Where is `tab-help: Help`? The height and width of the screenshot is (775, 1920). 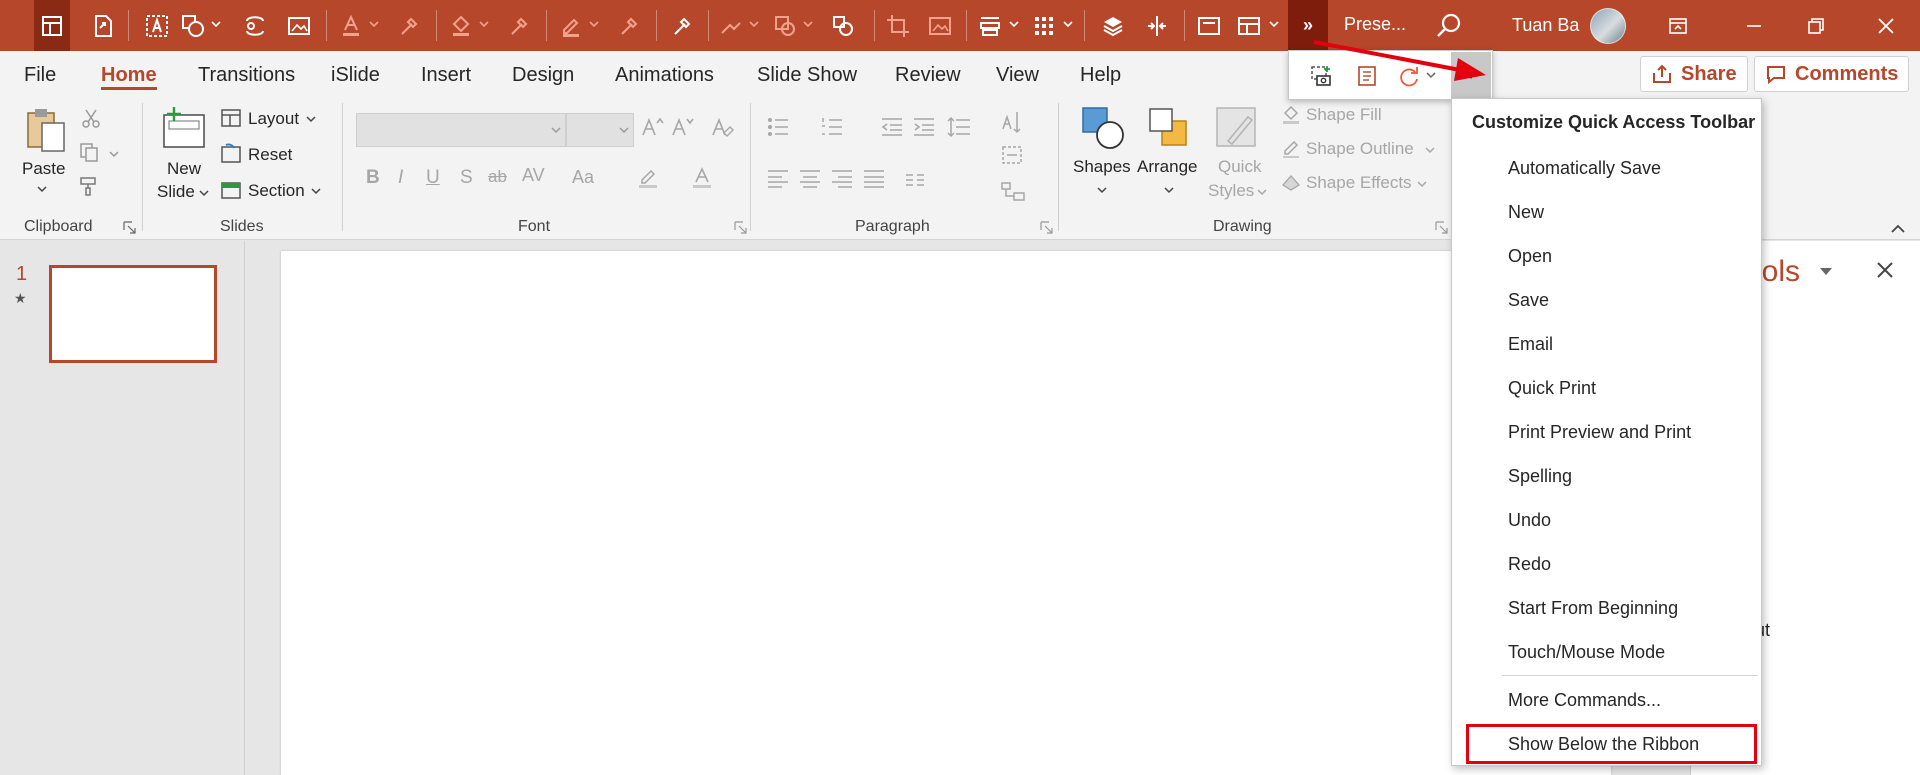 tab-help: Help is located at coordinates (1100, 75).